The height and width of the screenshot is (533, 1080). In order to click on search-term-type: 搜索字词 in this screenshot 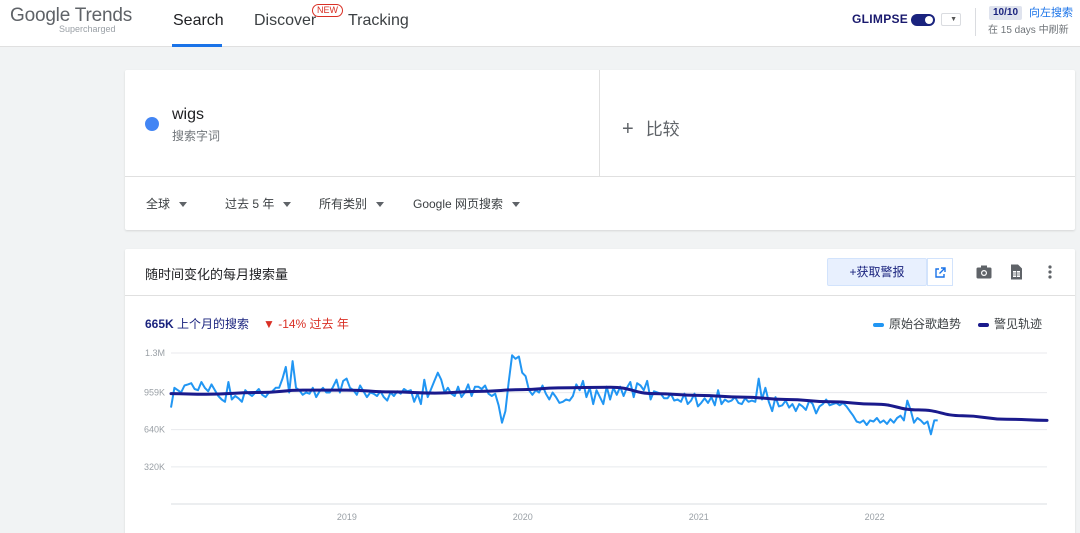, I will do `click(196, 136)`.